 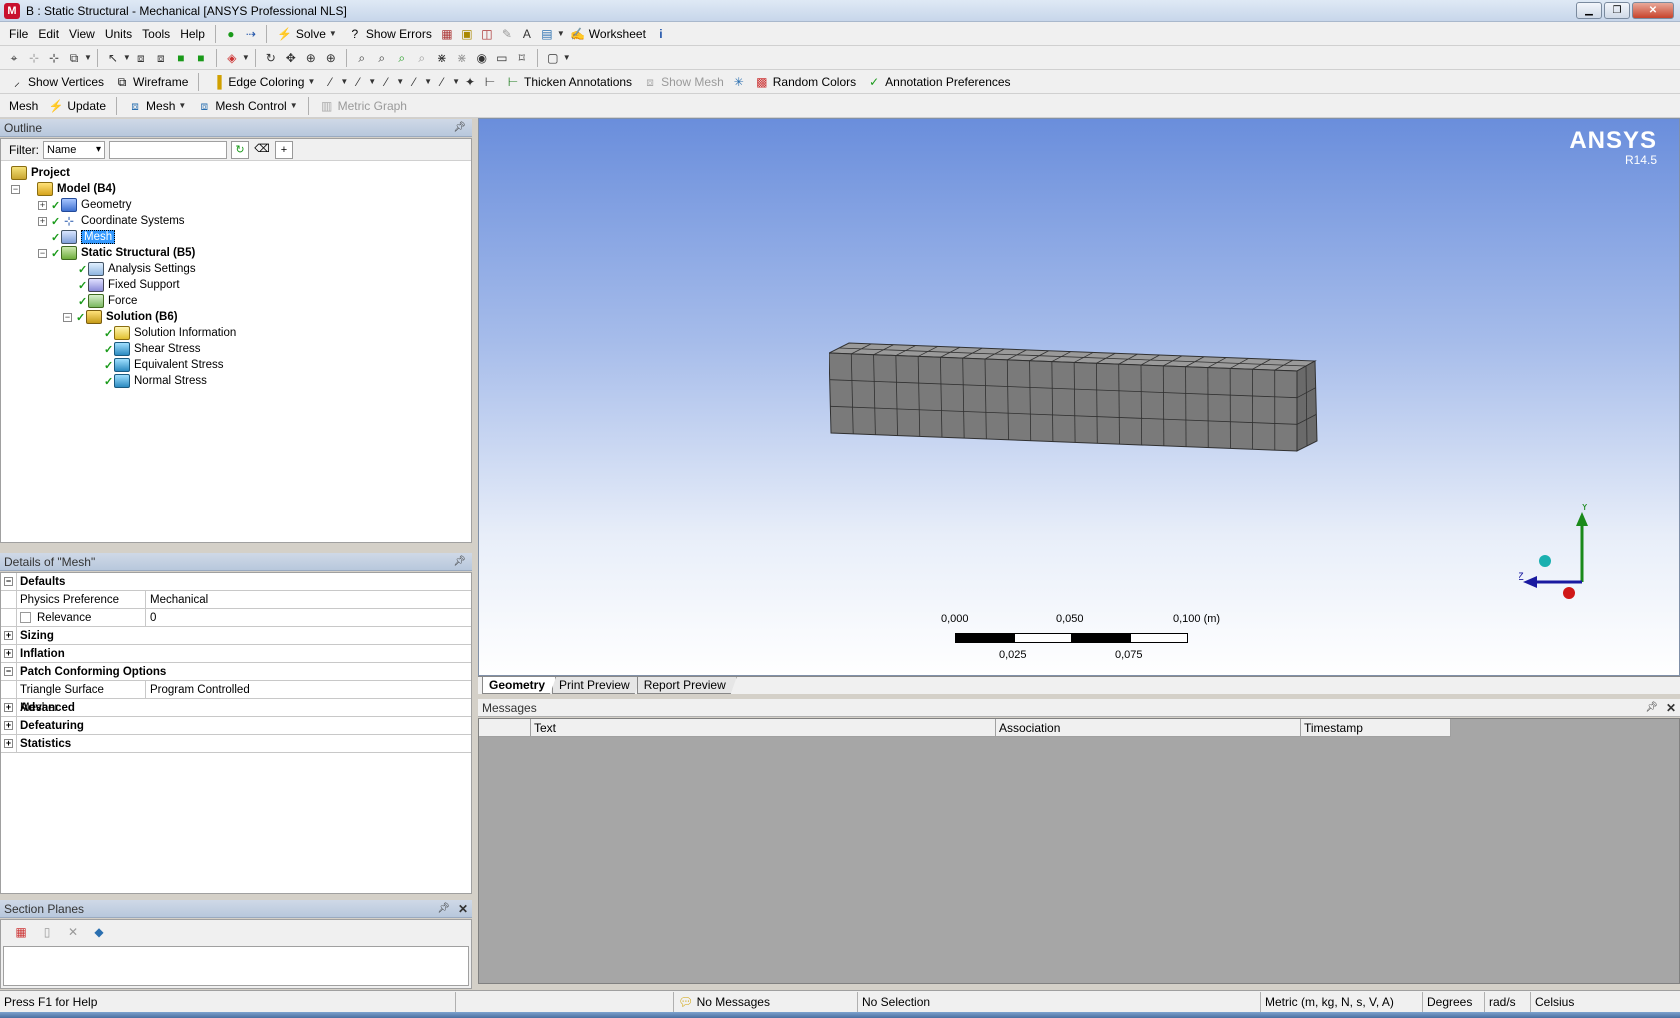 What do you see at coordinates (547, 34) in the screenshot?
I see `image-icon: ▤` at bounding box center [547, 34].